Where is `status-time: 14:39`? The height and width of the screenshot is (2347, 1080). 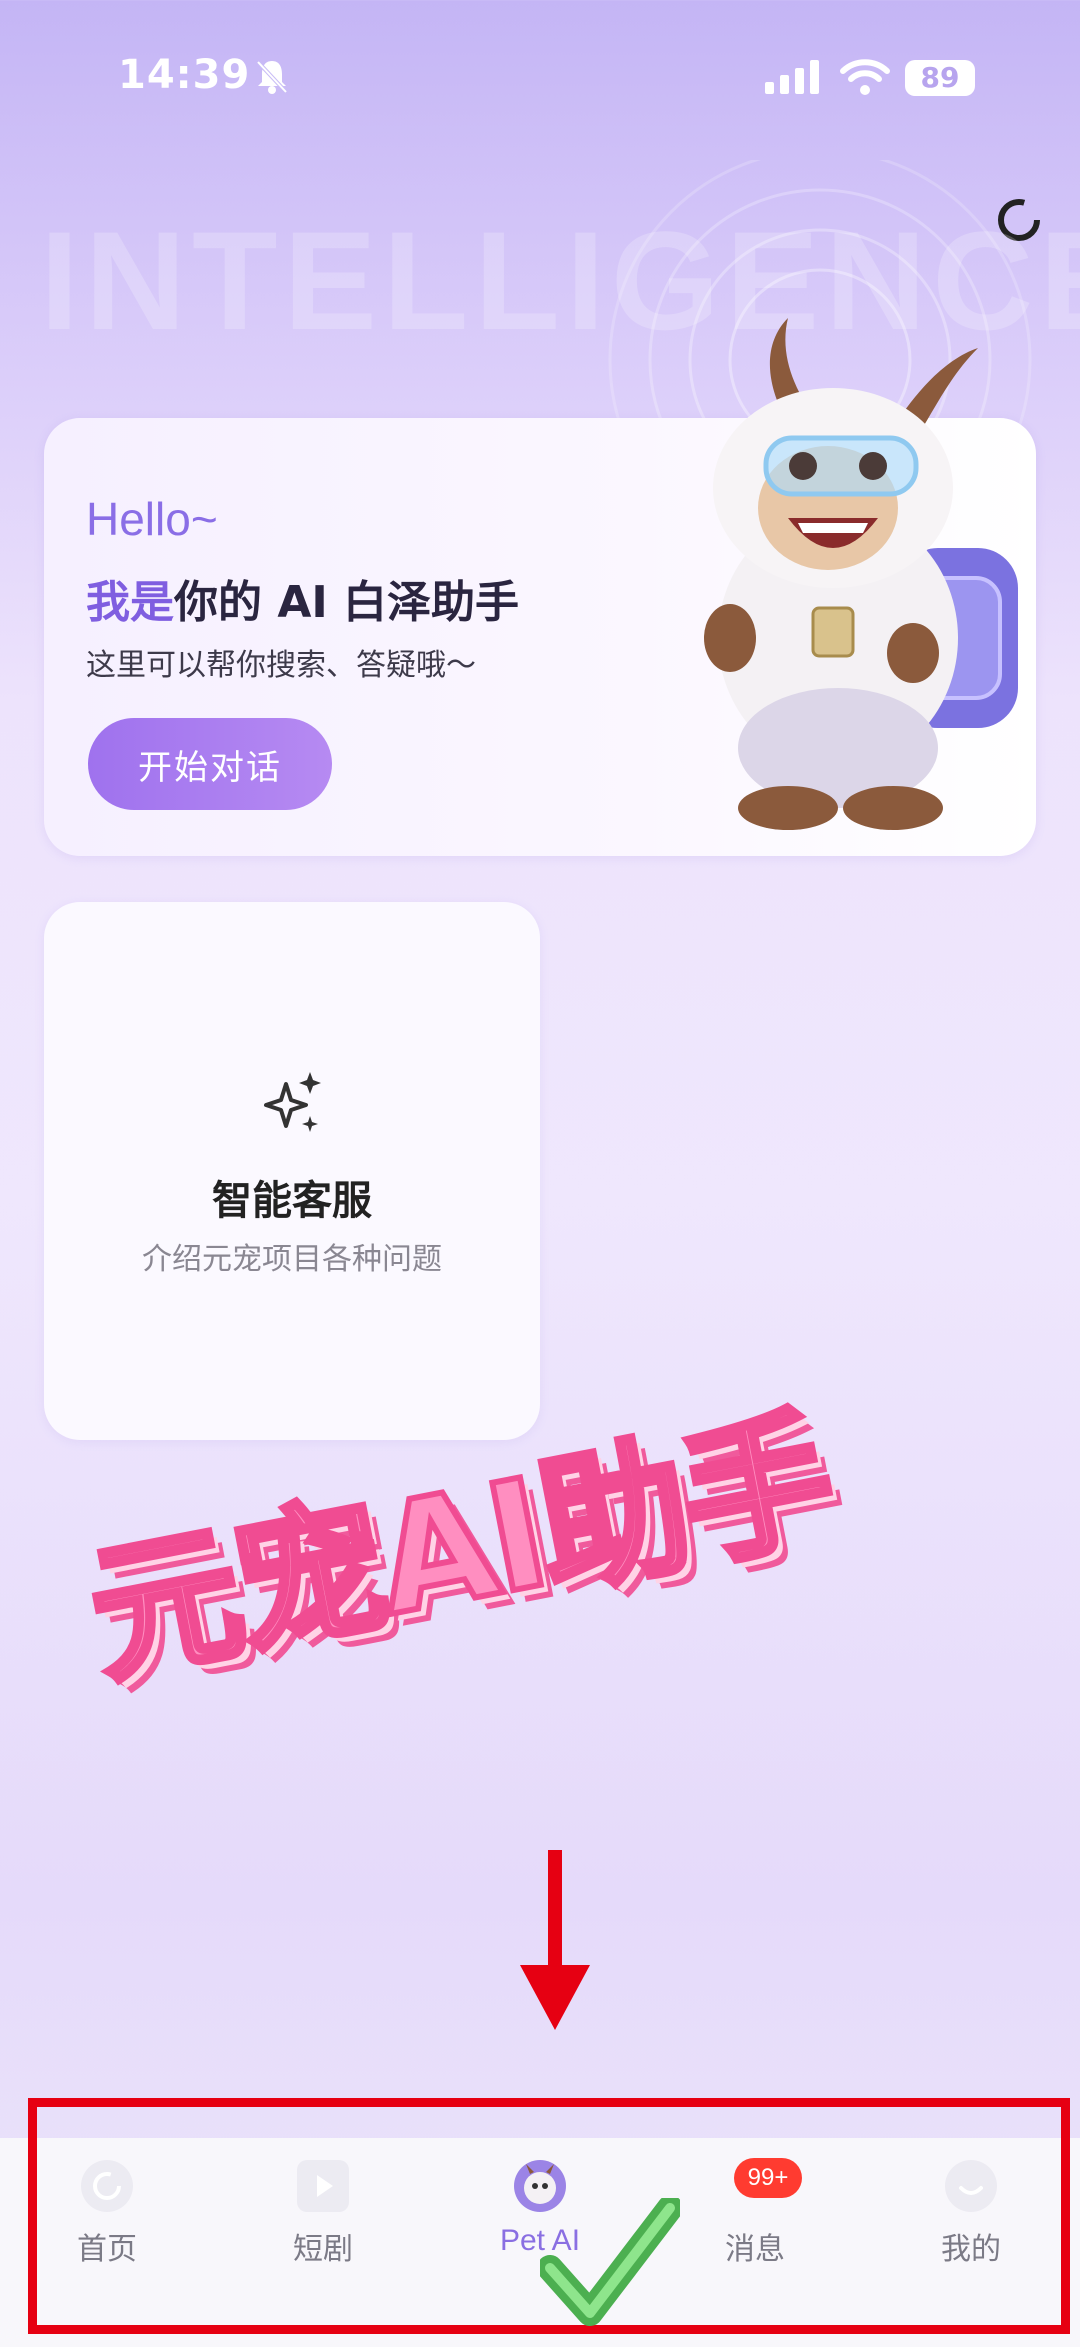
status-time: 14:39 is located at coordinates (184, 75).